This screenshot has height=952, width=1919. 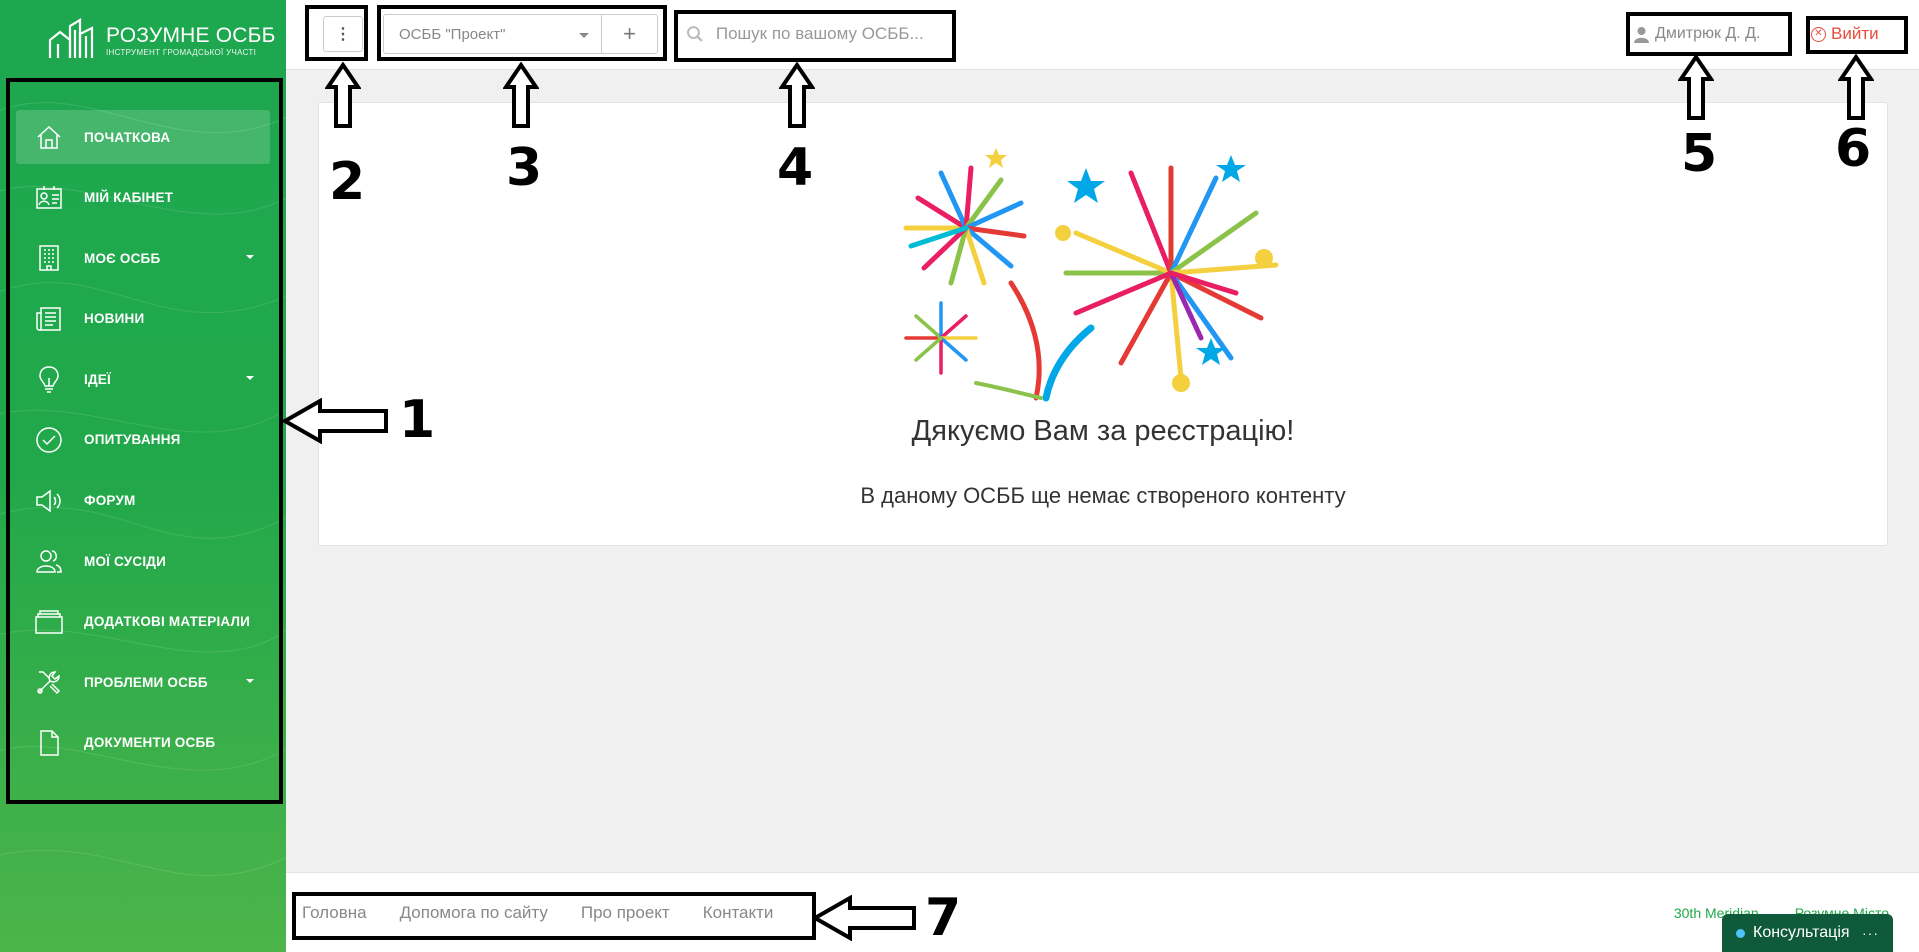 I want to click on sidebar-item-label: ПРОБЛЕМИ ОСББ, so click(x=146, y=682).